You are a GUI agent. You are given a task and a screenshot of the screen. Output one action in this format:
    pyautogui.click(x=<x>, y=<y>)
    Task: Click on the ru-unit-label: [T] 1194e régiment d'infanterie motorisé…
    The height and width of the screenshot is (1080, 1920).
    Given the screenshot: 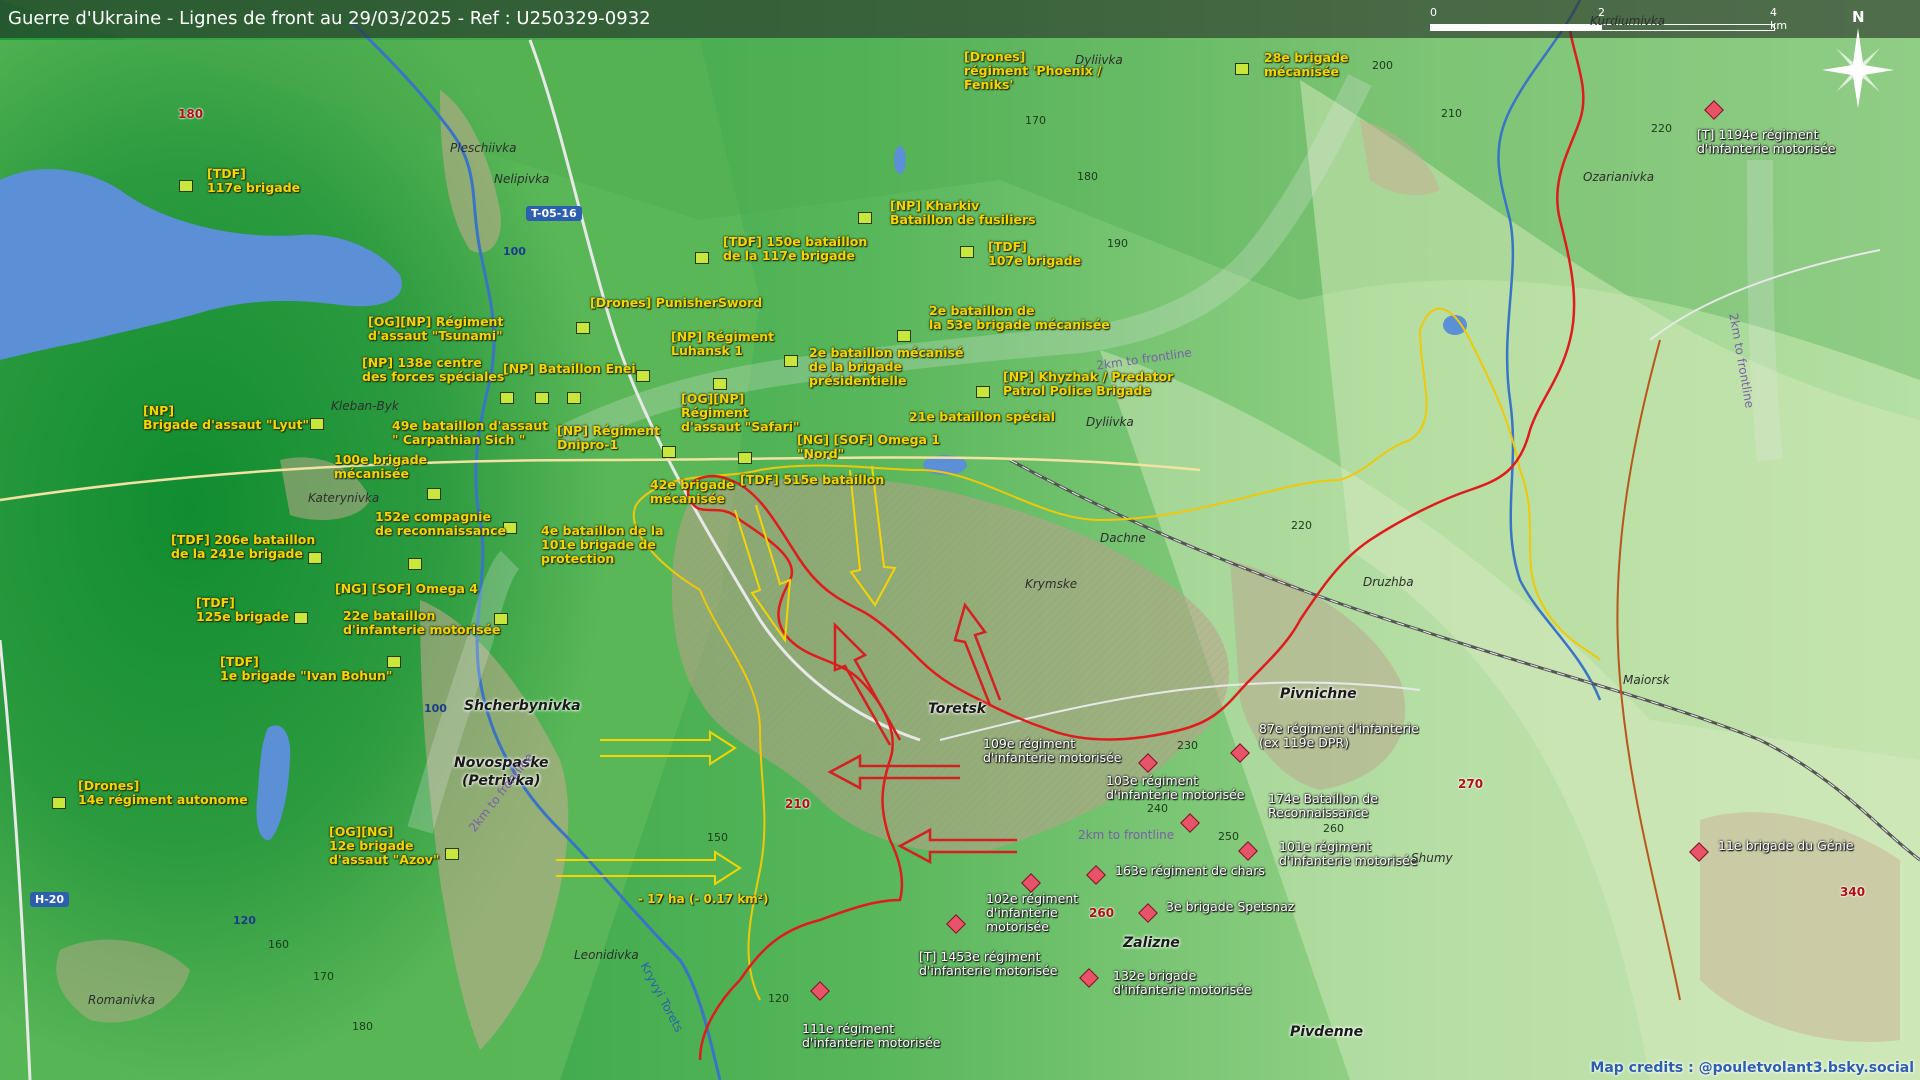 What is the action you would take?
    pyautogui.click(x=1766, y=142)
    